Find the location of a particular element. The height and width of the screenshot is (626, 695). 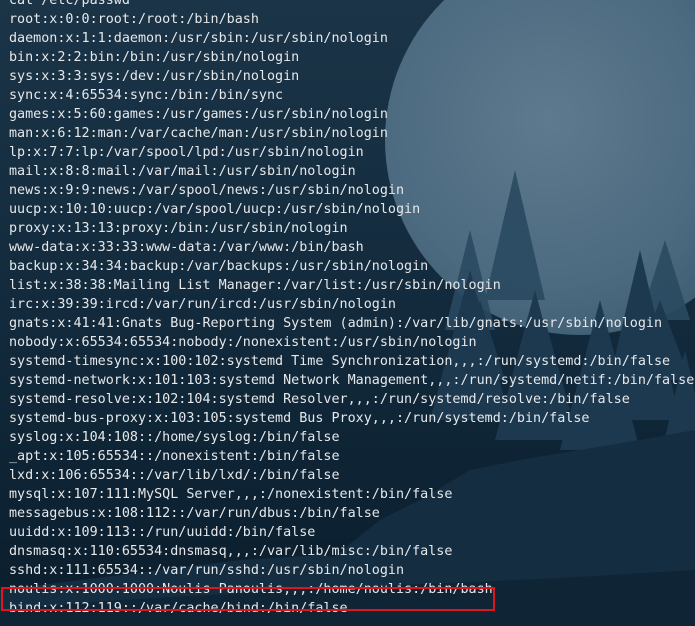

passwd-line: bin:x:2:2:bin:/bin:/usr/sbin/nologin is located at coordinates (154, 57).